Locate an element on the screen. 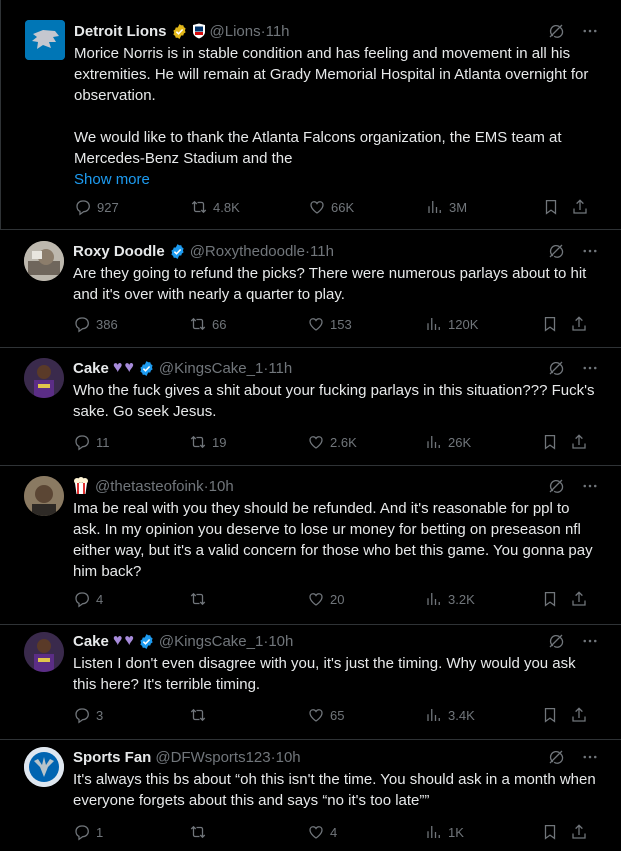 This screenshot has width=621, height=851. like-count: 20 is located at coordinates (337, 599).